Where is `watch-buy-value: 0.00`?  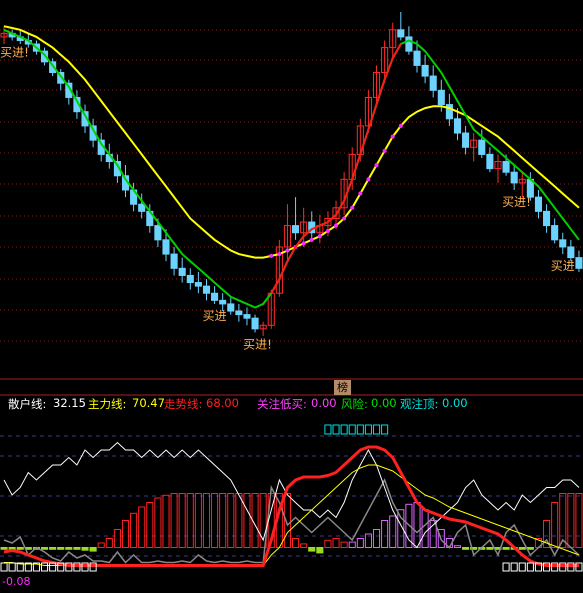 watch-buy-value: 0.00 is located at coordinates (324, 403).